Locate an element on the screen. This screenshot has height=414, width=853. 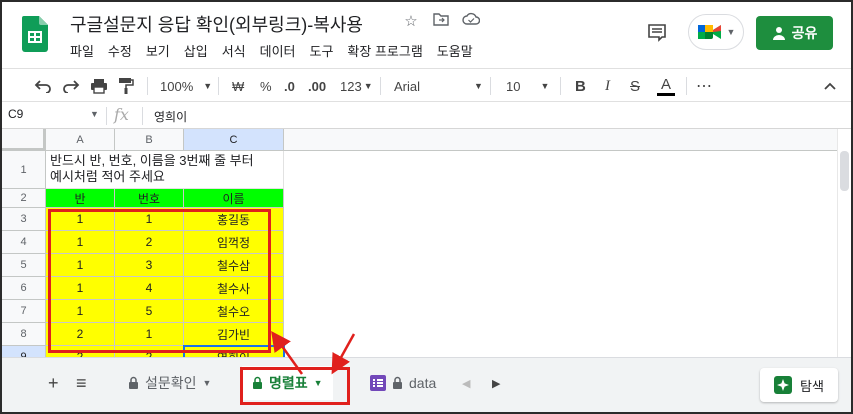
italic-label: I is located at coordinates (607, 85).